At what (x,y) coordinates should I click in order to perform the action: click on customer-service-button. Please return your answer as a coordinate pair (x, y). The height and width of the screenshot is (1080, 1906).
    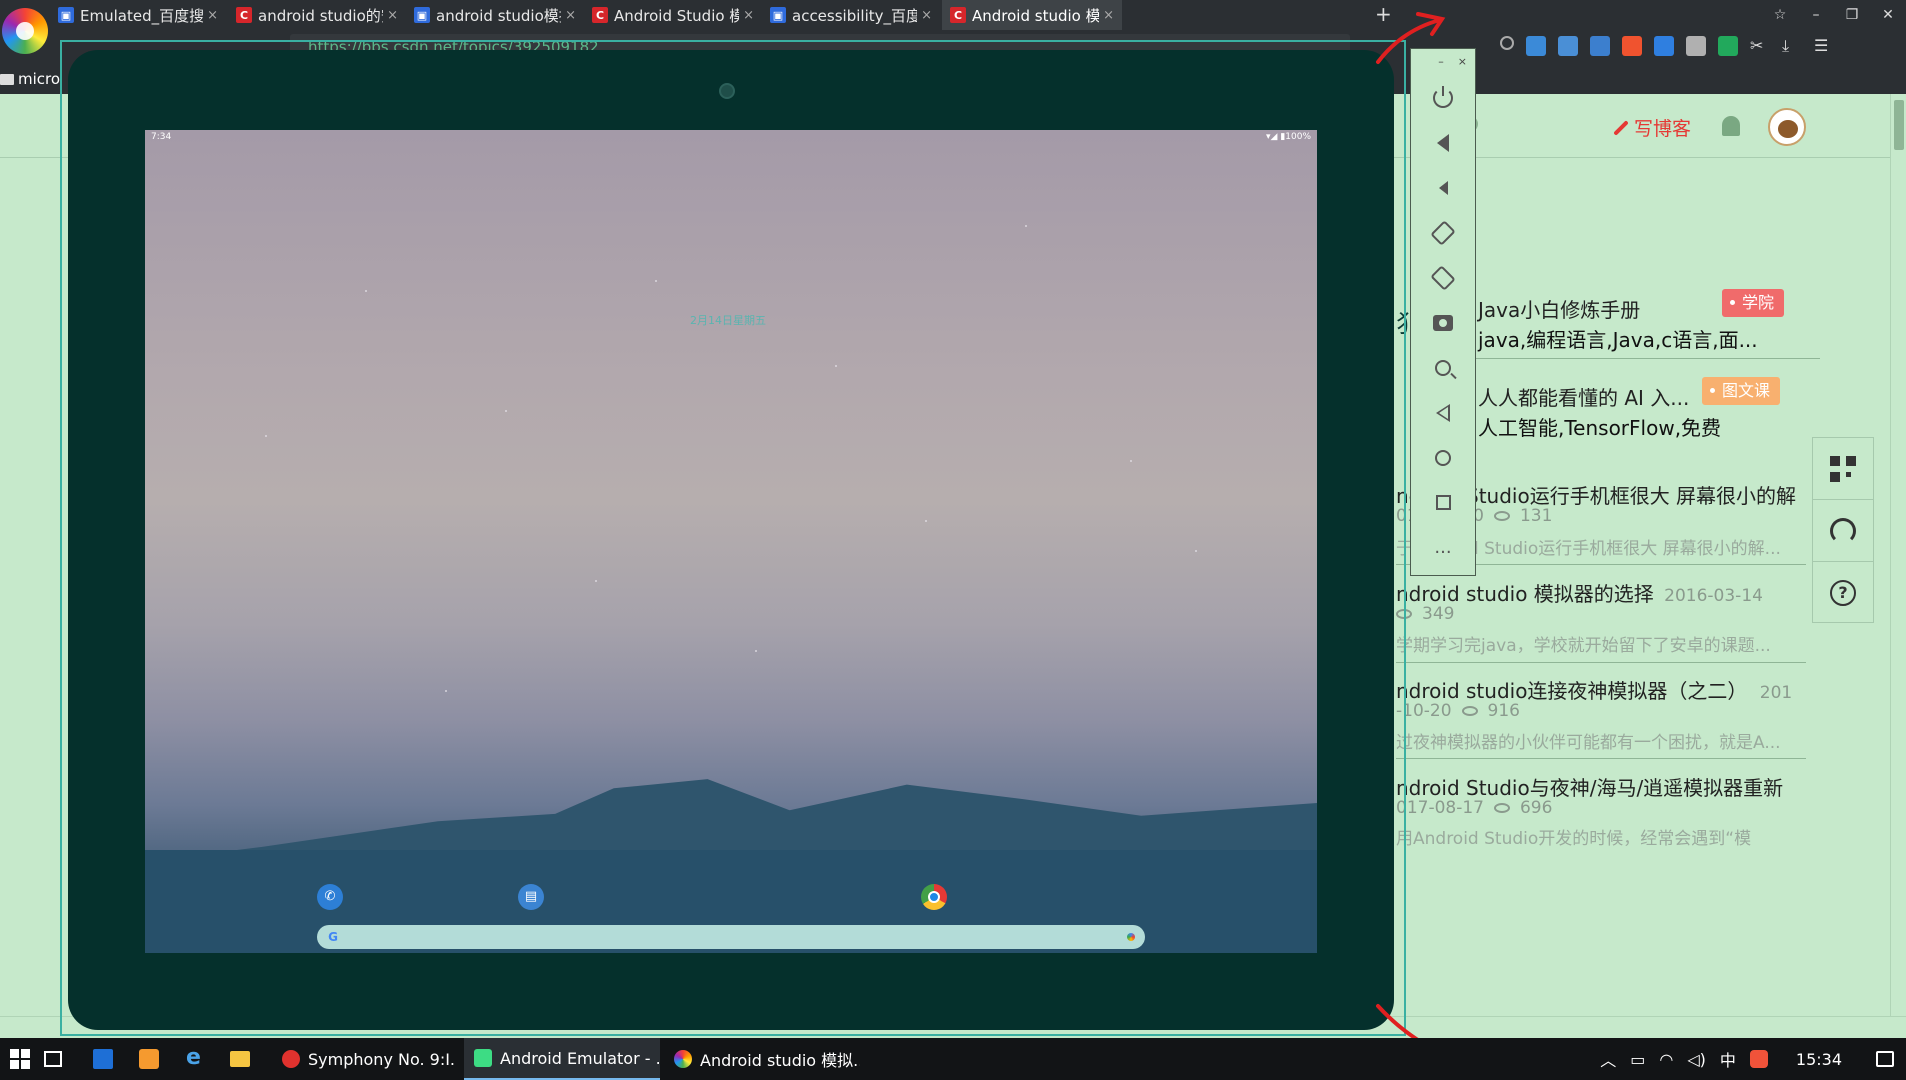
    Looking at the image, I should click on (1843, 531).